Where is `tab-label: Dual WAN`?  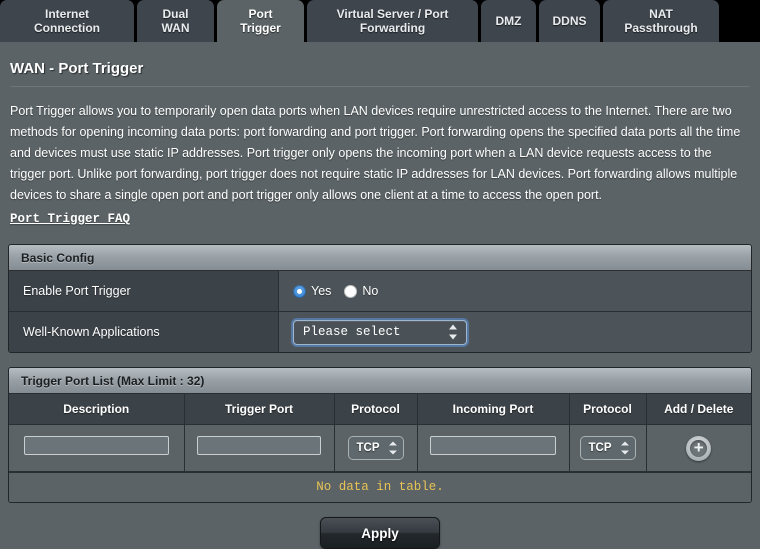 tab-label: Dual WAN is located at coordinates (175, 21).